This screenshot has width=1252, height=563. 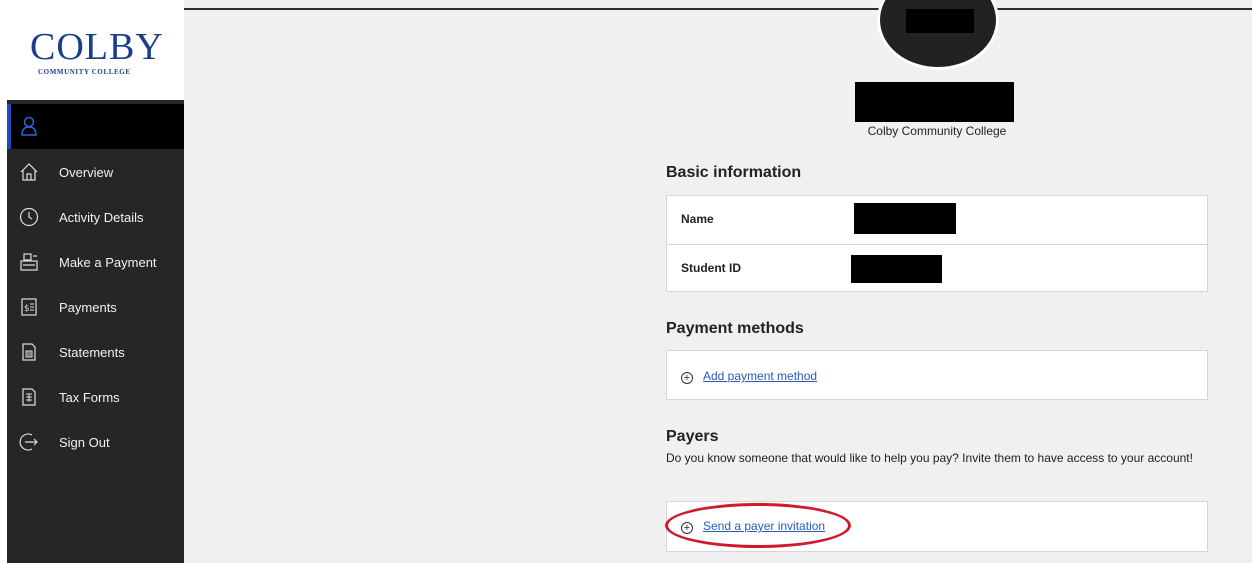 I want to click on avatar, so click(x=938, y=35).